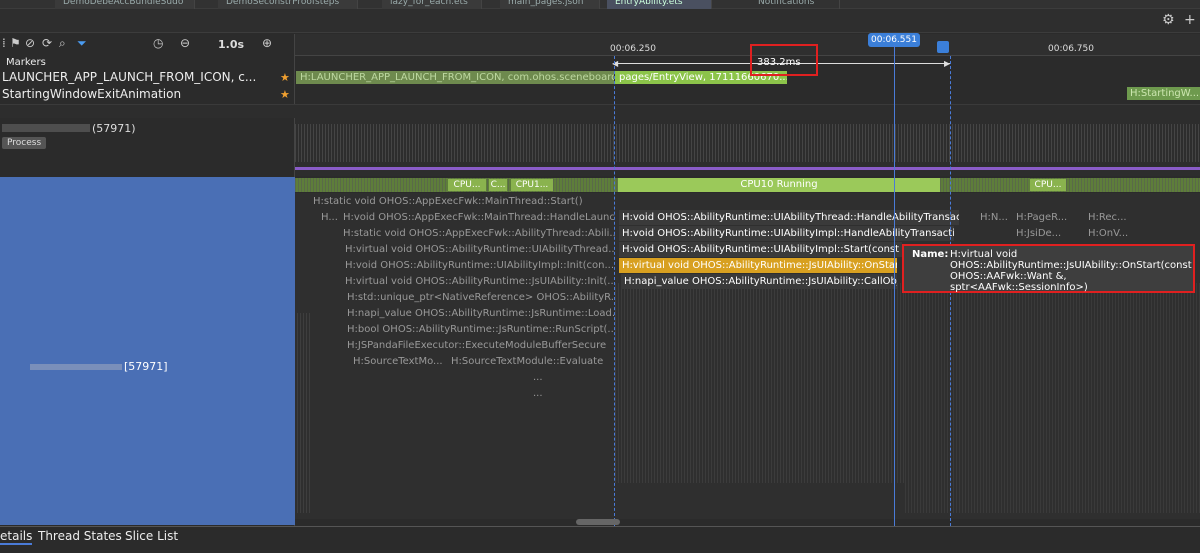 The image size is (1200, 553). Describe the element at coordinates (795, 4) in the screenshot. I see `editor-tab: Notifications` at that location.